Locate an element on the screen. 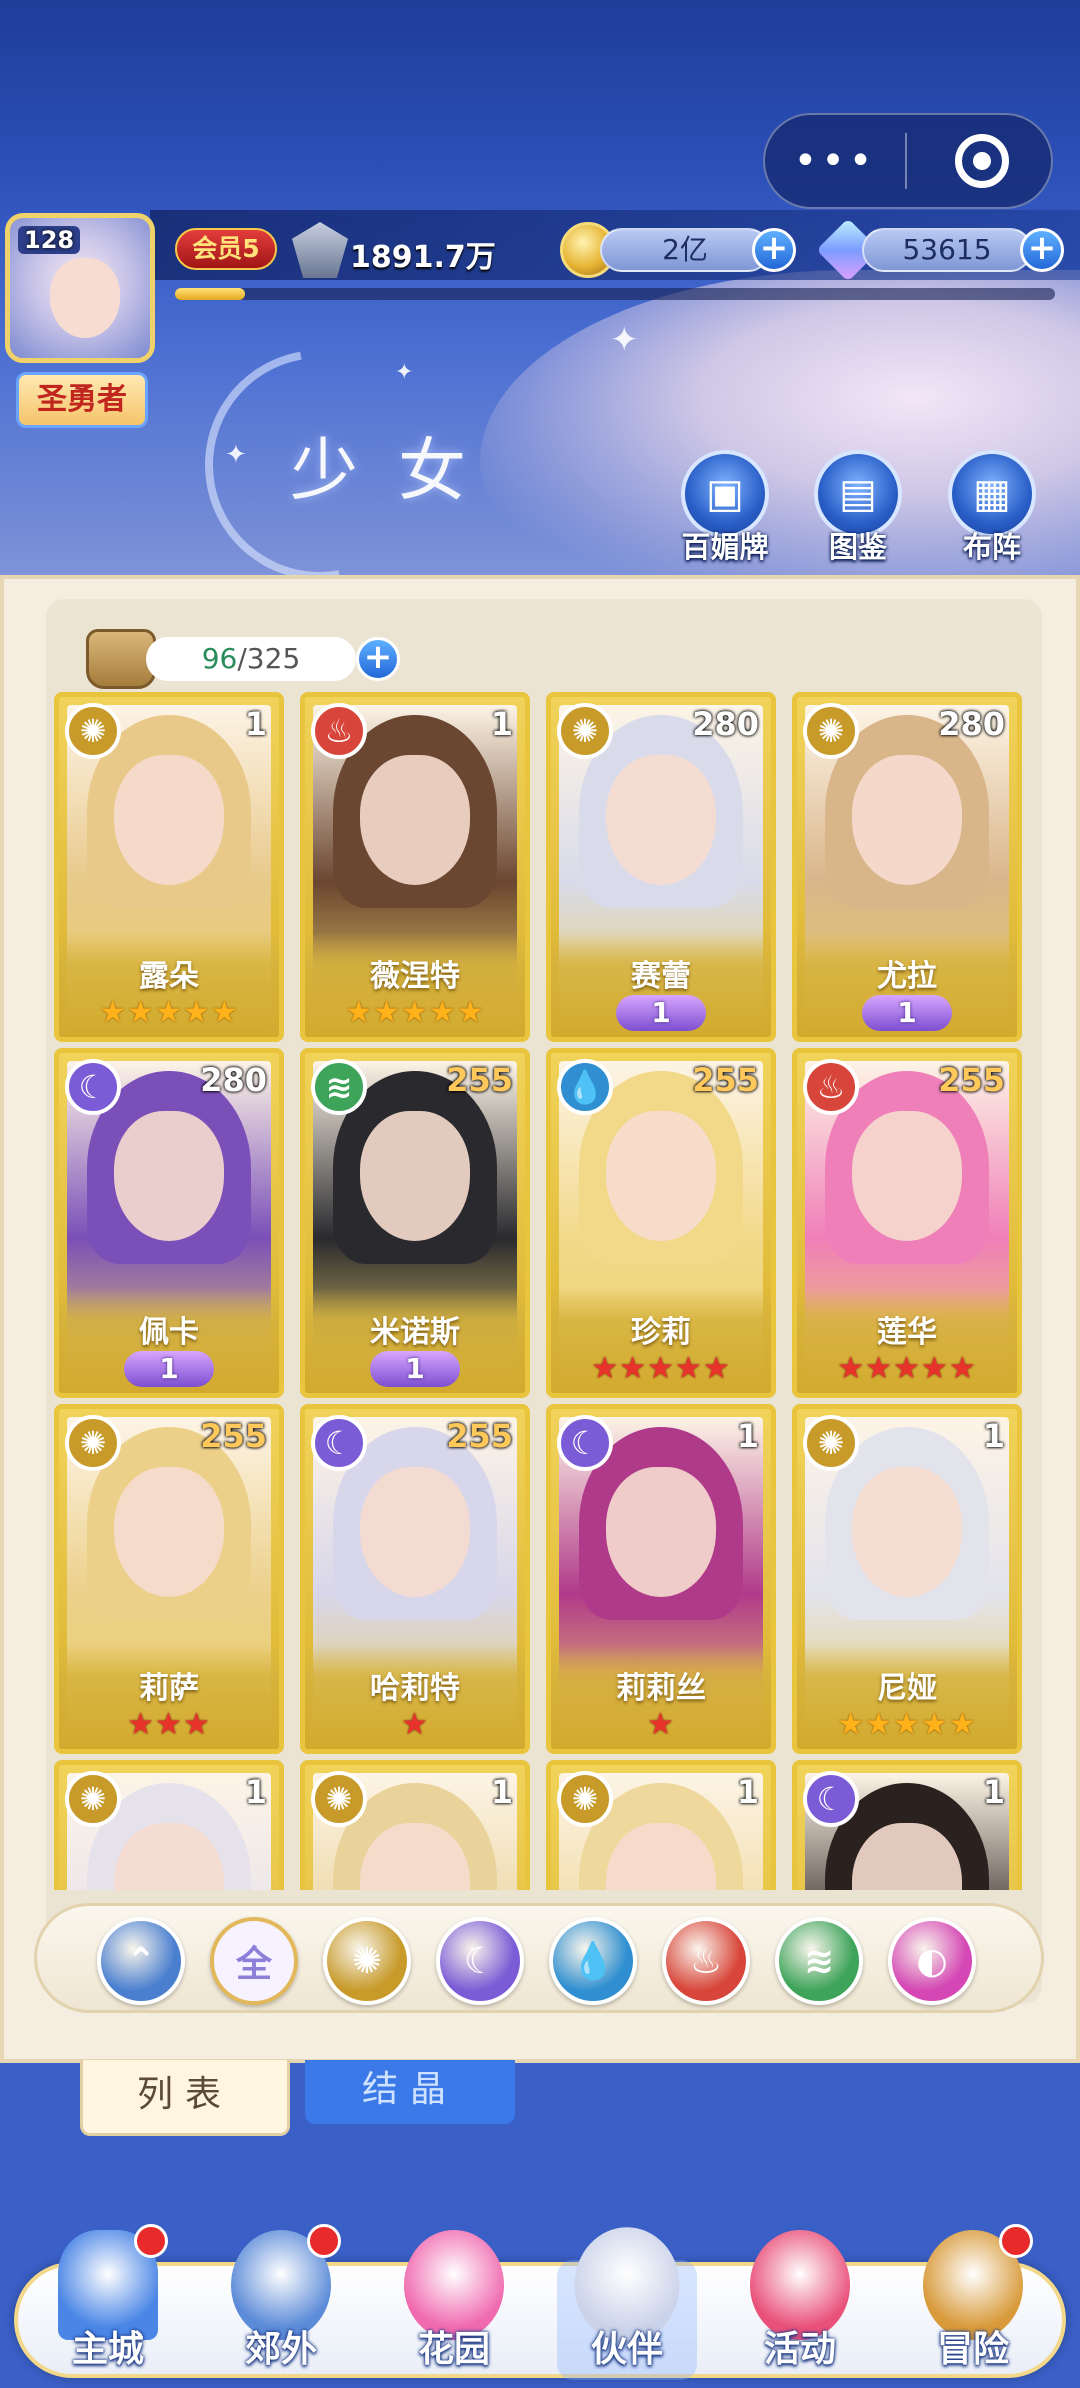 The width and height of the screenshot is (1080, 2388). all-icon: 全 is located at coordinates (254, 1961).